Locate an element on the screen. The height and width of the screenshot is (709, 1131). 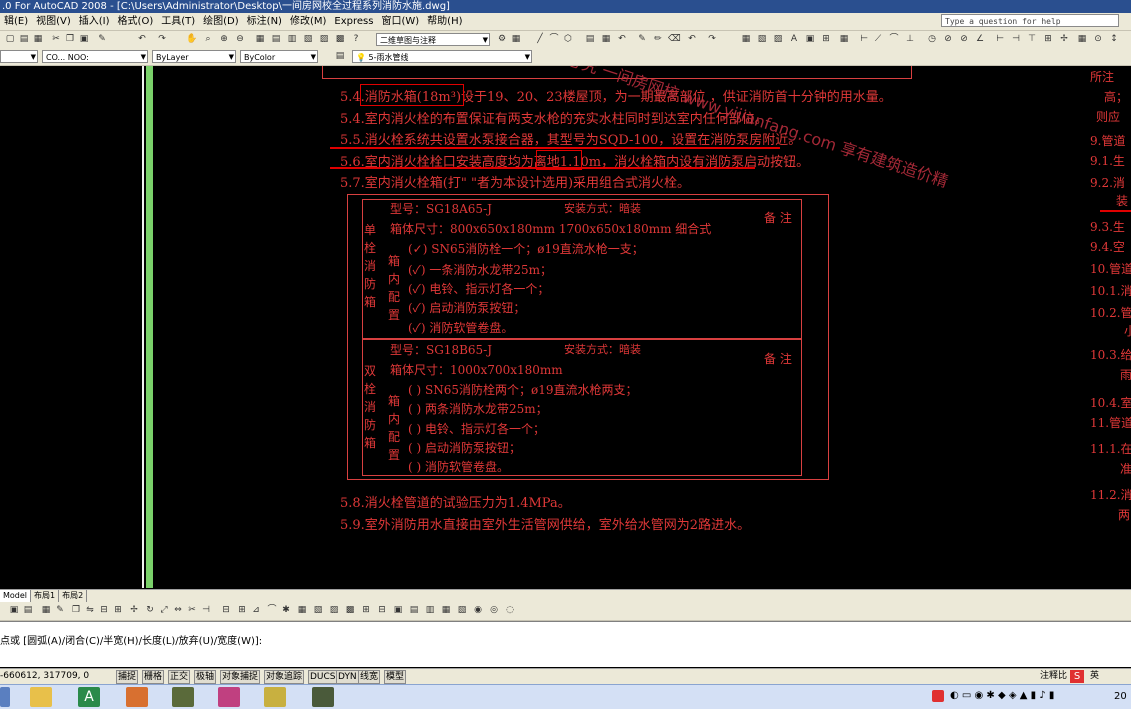
menu-modify: 修改(M) is located at coordinates (308, 21).